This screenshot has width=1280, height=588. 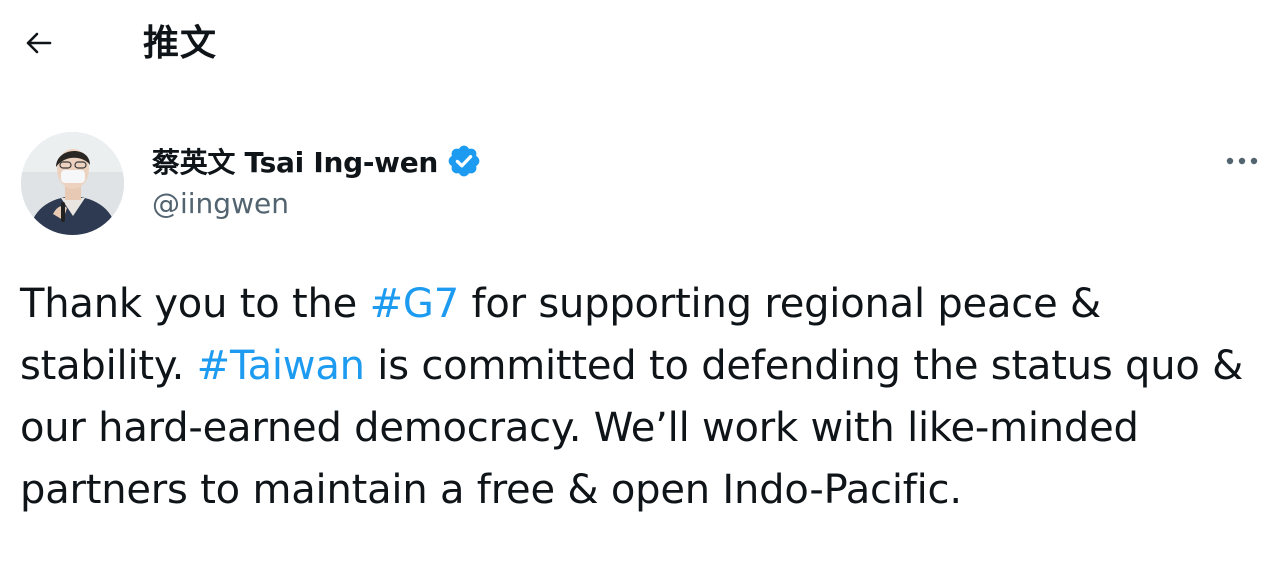 I want to click on arrow-left-icon, so click(x=39, y=45).